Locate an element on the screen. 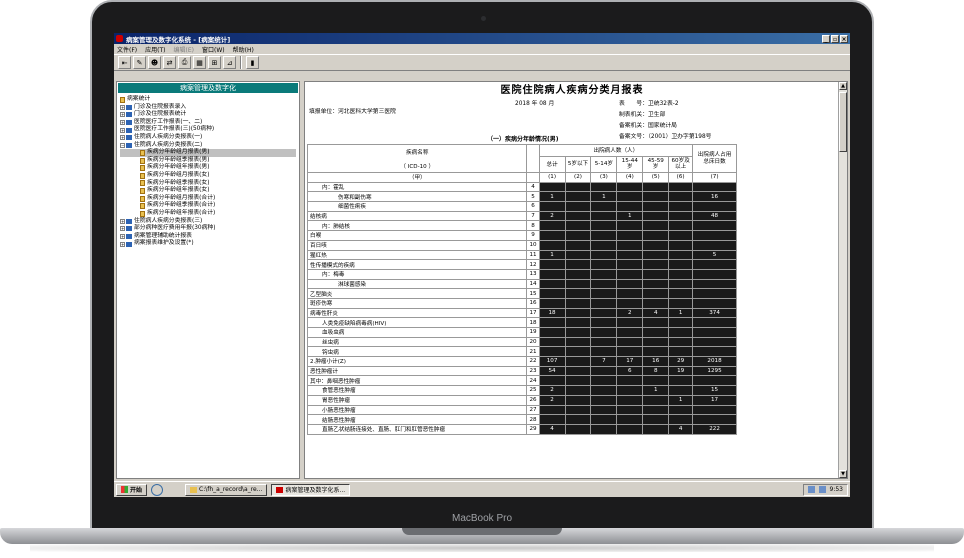 The image size is (964, 558). value-cell: 8 is located at coordinates (656, 371).